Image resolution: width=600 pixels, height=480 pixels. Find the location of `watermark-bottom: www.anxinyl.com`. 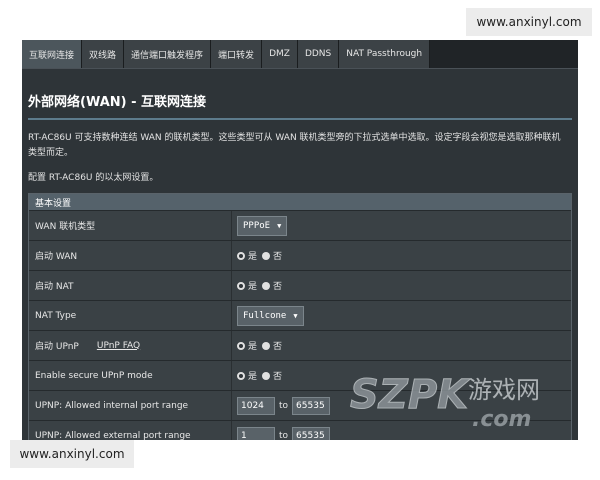

watermark-bottom: www.anxinyl.com is located at coordinates (72, 454).